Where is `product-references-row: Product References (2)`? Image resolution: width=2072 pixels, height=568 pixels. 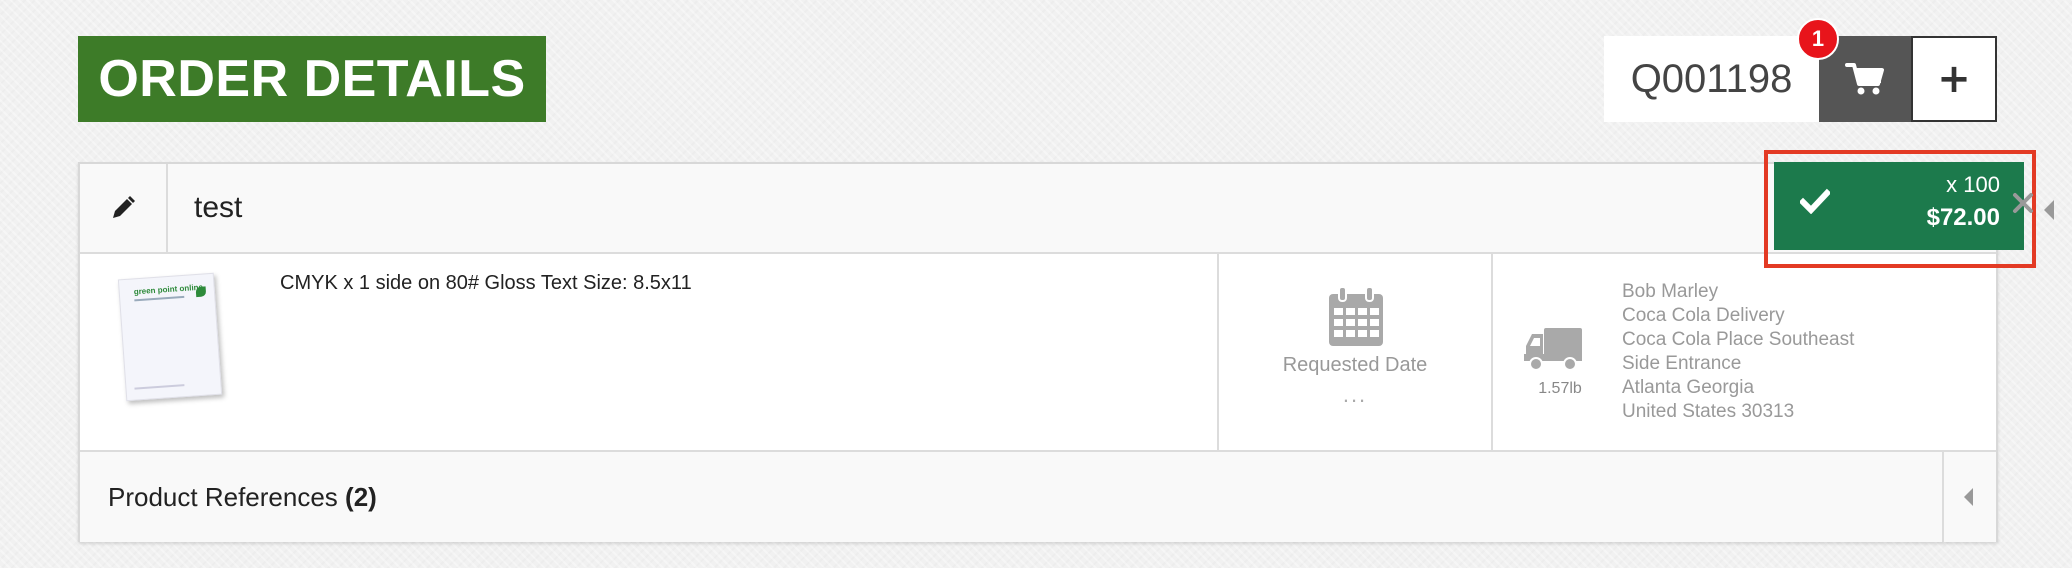 product-references-row: Product References (2) is located at coordinates (1038, 497).